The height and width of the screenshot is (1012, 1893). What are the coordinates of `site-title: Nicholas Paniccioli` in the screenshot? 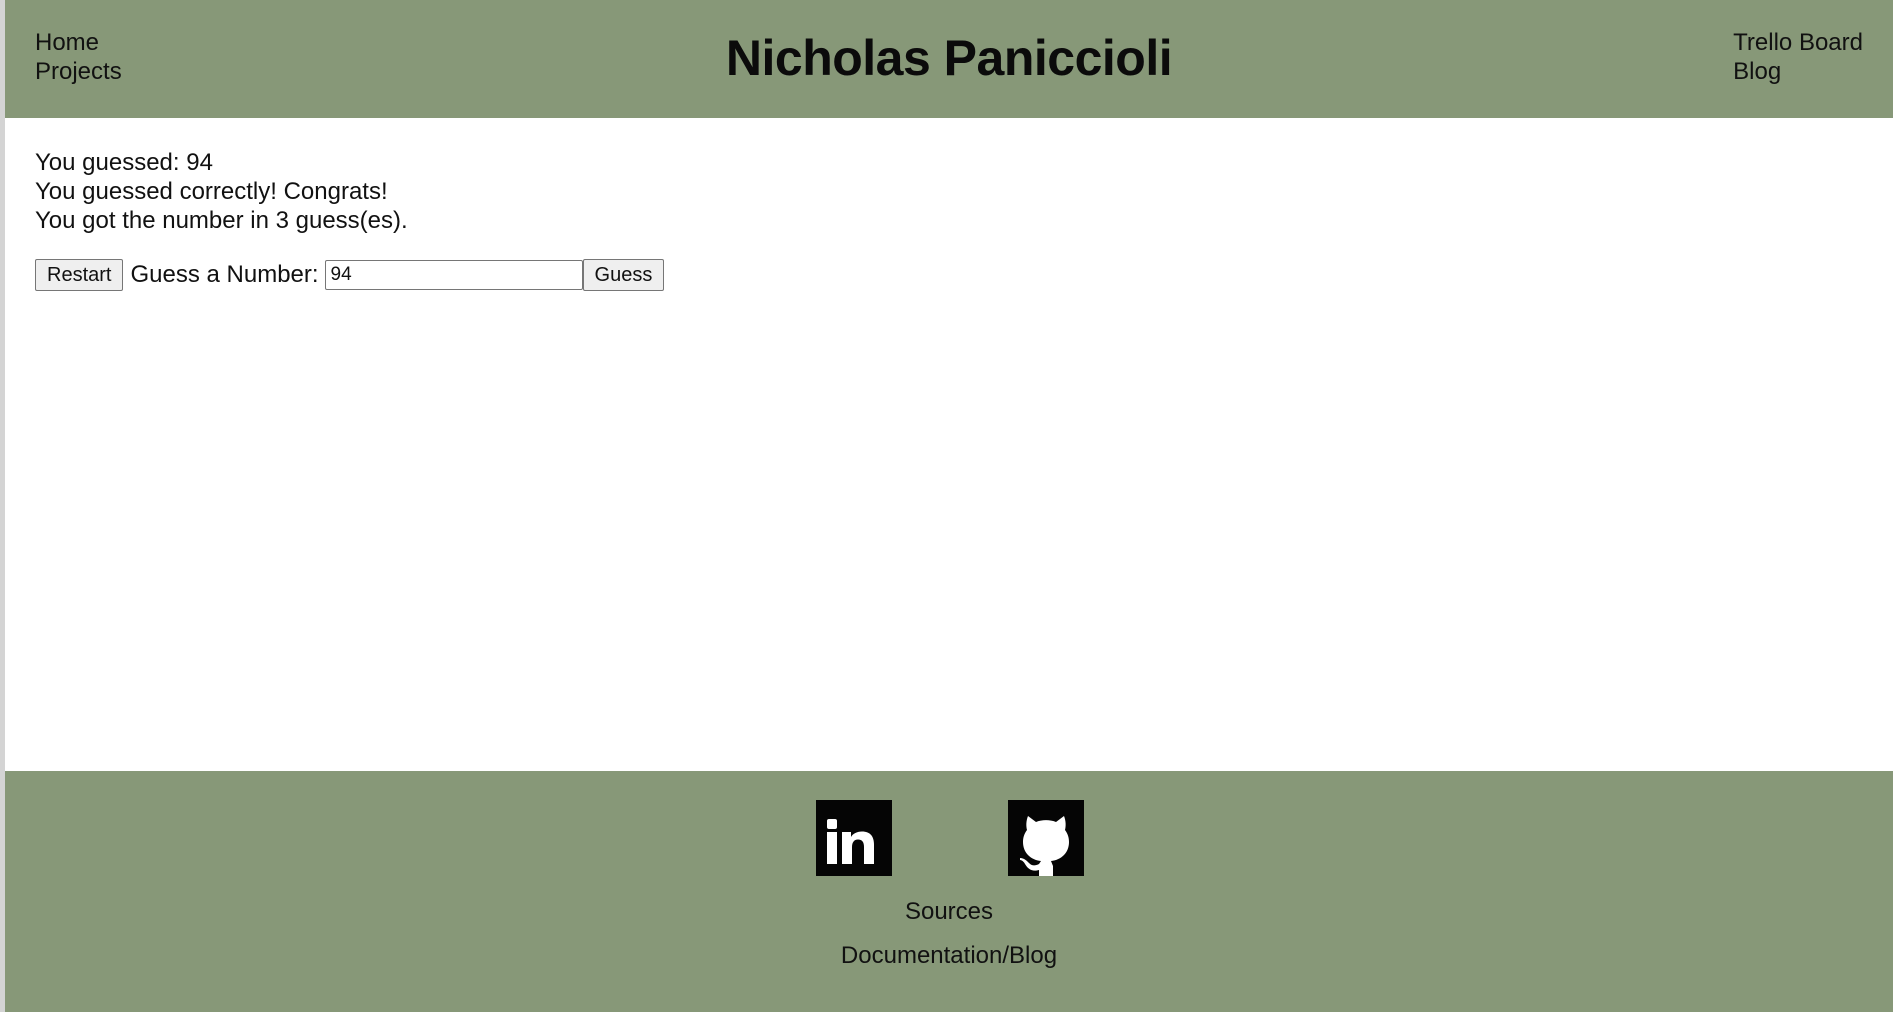 It's located at (949, 58).